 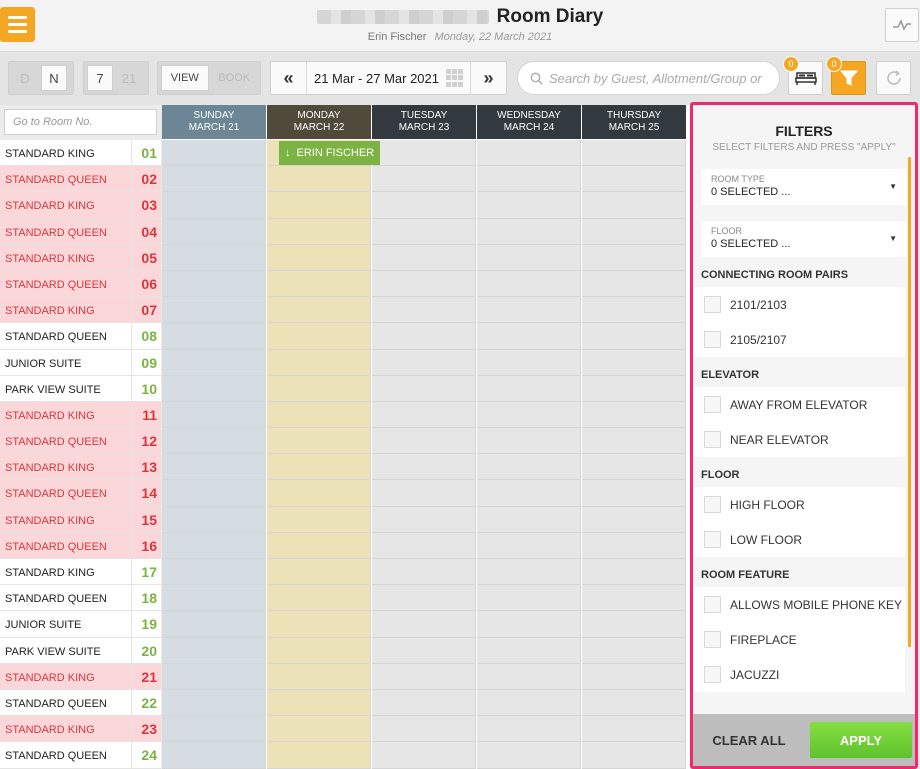 What do you see at coordinates (80, 179) in the screenshot?
I see `room-row: STANDARD QUEEN 02` at bounding box center [80, 179].